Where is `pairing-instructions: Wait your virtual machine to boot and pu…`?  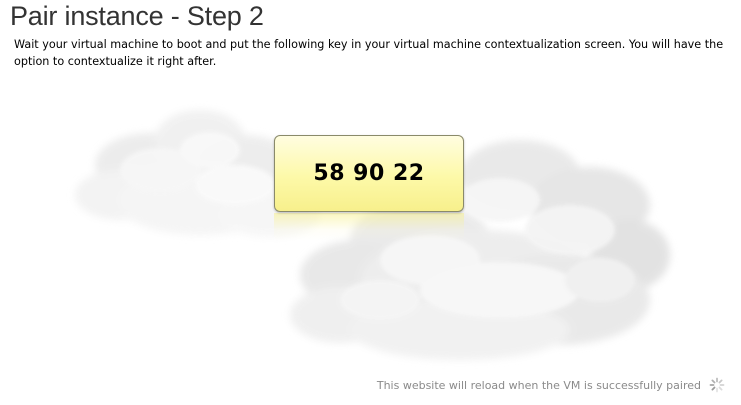 pairing-instructions: Wait your virtual machine to boot and pu… is located at coordinates (369, 53).